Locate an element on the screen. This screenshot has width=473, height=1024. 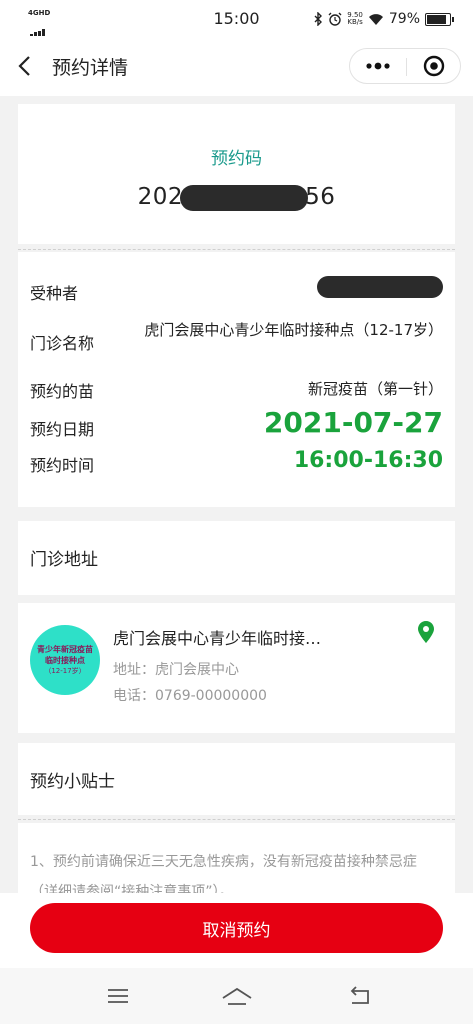
mini-program-capsule is located at coordinates (405, 66).